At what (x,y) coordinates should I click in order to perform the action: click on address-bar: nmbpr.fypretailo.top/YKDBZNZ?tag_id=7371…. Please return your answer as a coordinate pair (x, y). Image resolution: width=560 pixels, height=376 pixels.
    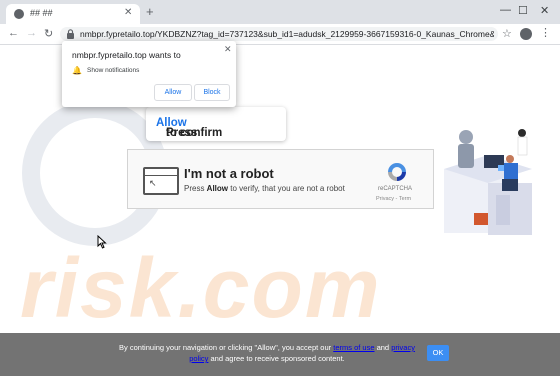
    Looking at the image, I should click on (279, 34).